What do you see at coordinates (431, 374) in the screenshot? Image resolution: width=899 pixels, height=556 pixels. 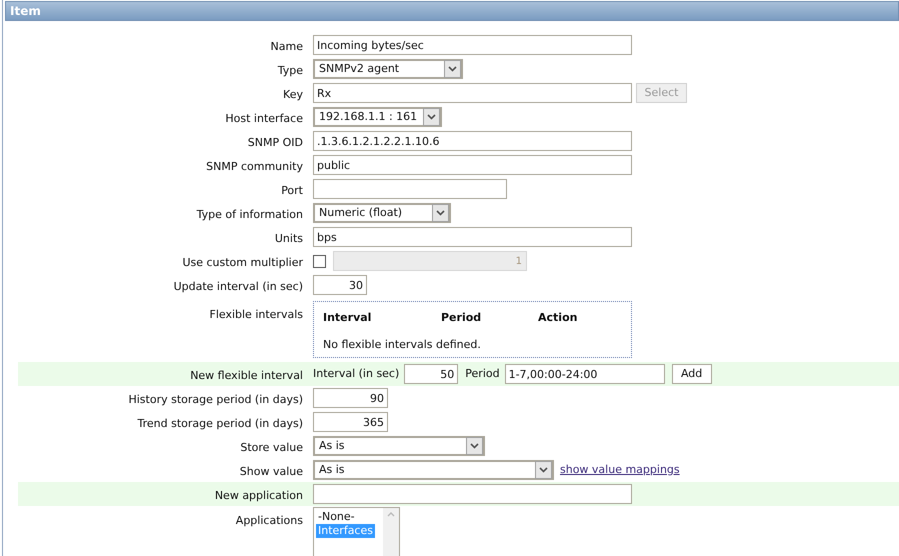 I see `interval-field: 50` at bounding box center [431, 374].